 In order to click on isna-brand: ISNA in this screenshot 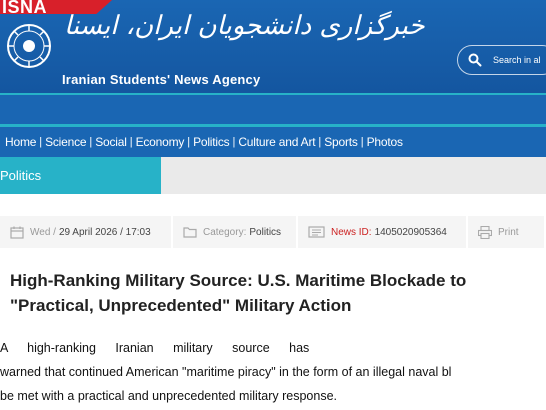, I will do `click(24, 9)`.